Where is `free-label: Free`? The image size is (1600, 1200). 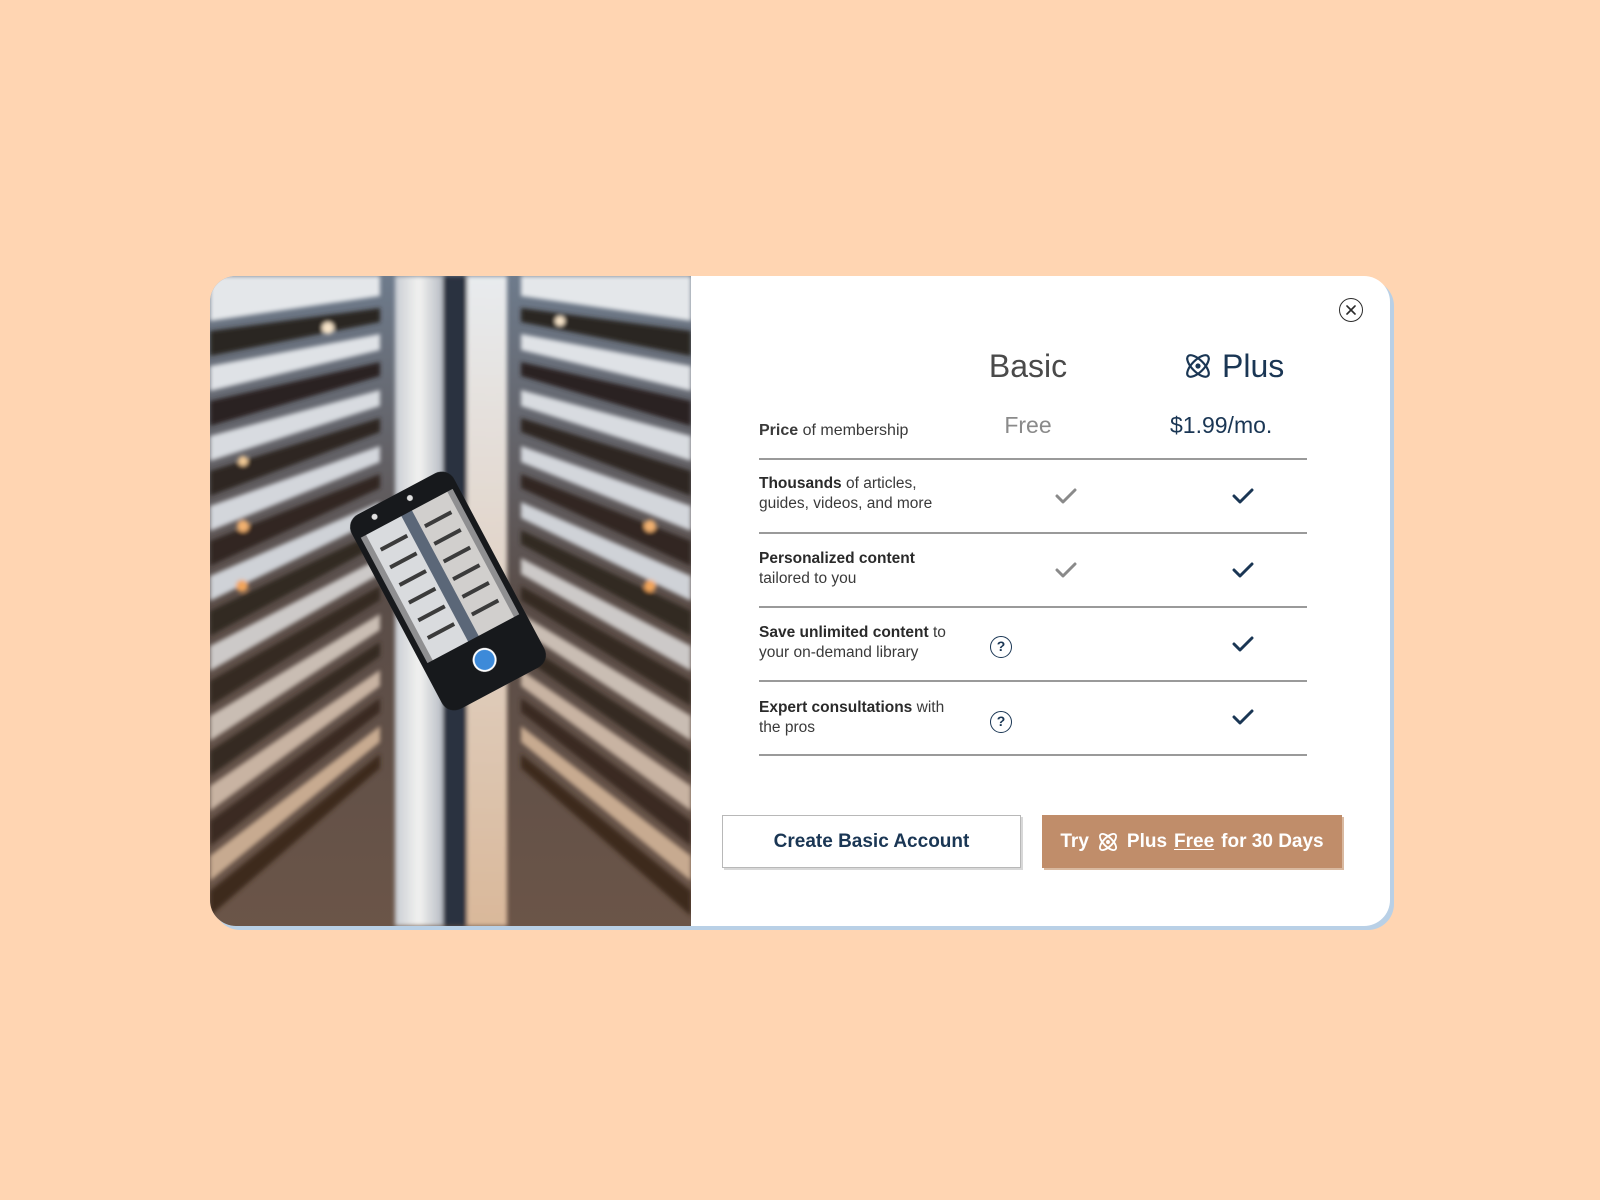
free-label: Free is located at coordinates (1194, 841).